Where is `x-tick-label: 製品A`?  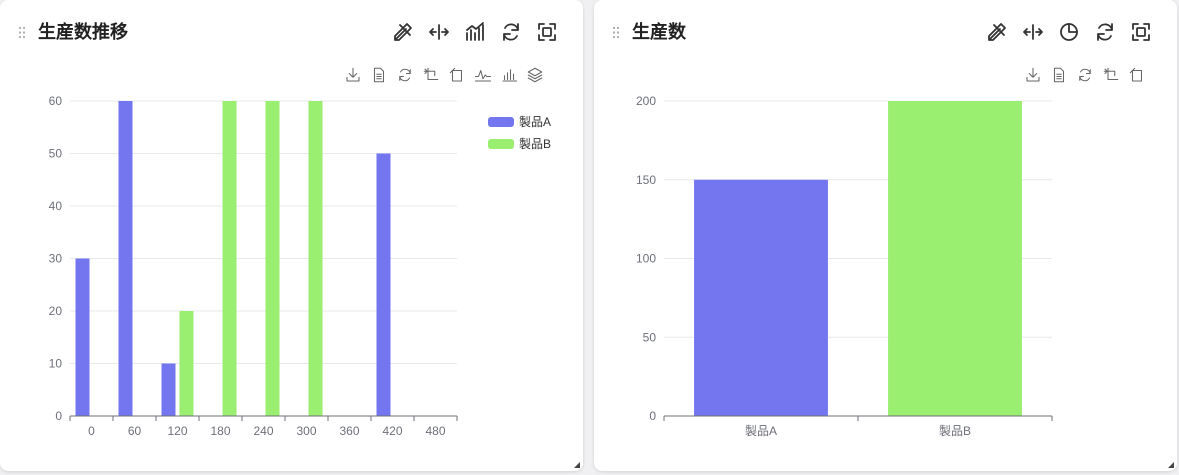
x-tick-label: 製品A is located at coordinates (761, 431).